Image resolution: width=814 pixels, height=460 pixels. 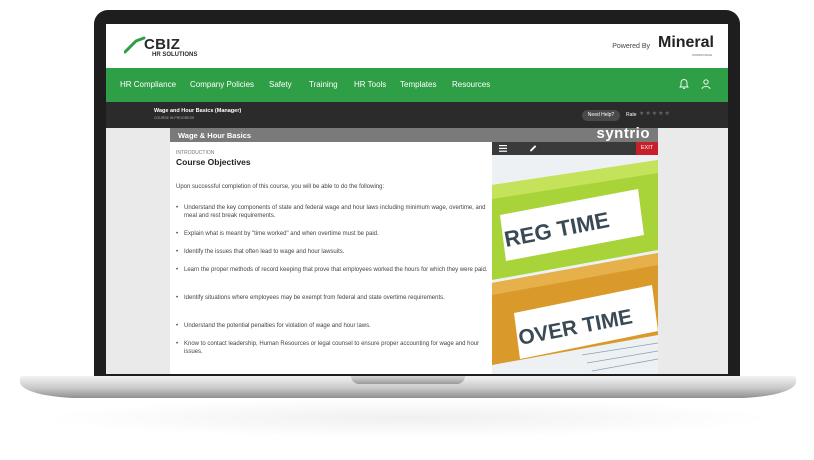 What do you see at coordinates (198, 111) in the screenshot?
I see `course-title: Wage and Hour Basics (Manager)` at bounding box center [198, 111].